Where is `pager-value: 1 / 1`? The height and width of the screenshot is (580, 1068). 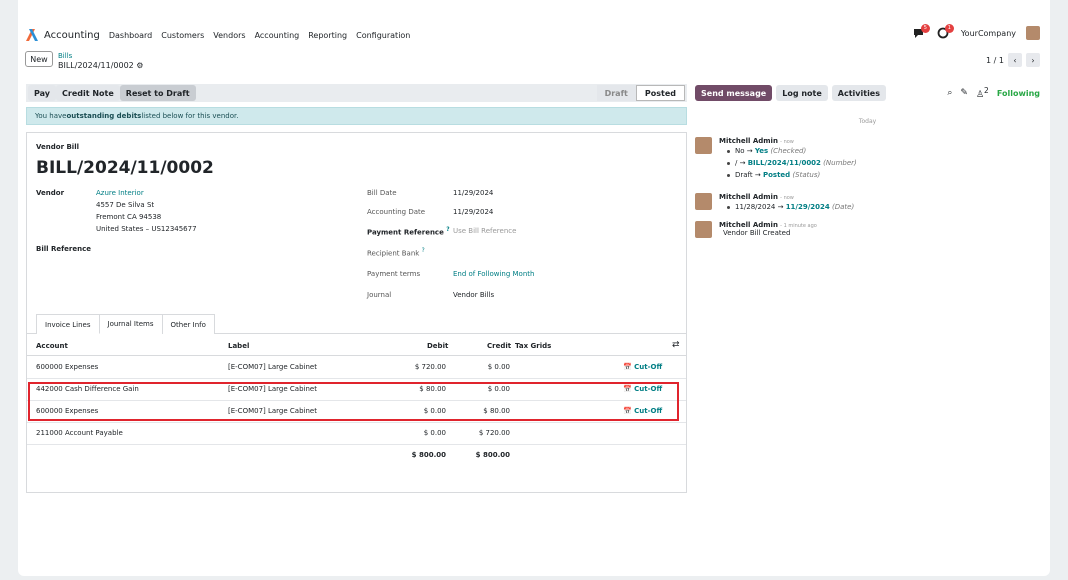
pager-value: 1 / 1 is located at coordinates (995, 60).